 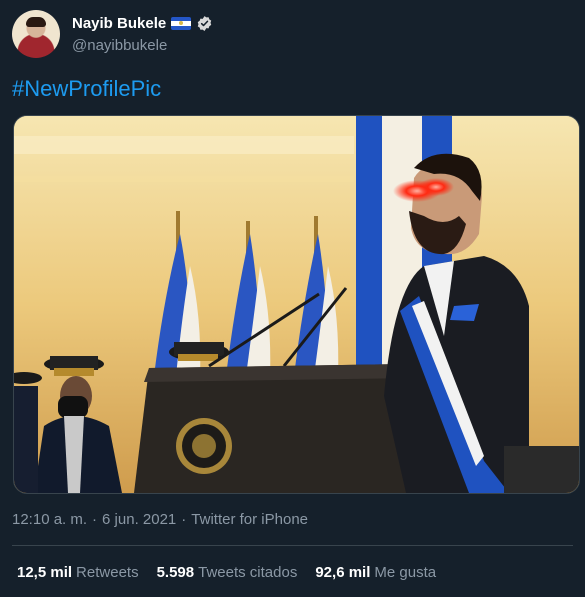 What do you see at coordinates (119, 45) in the screenshot?
I see `author-handle: @nayibbukele` at bounding box center [119, 45].